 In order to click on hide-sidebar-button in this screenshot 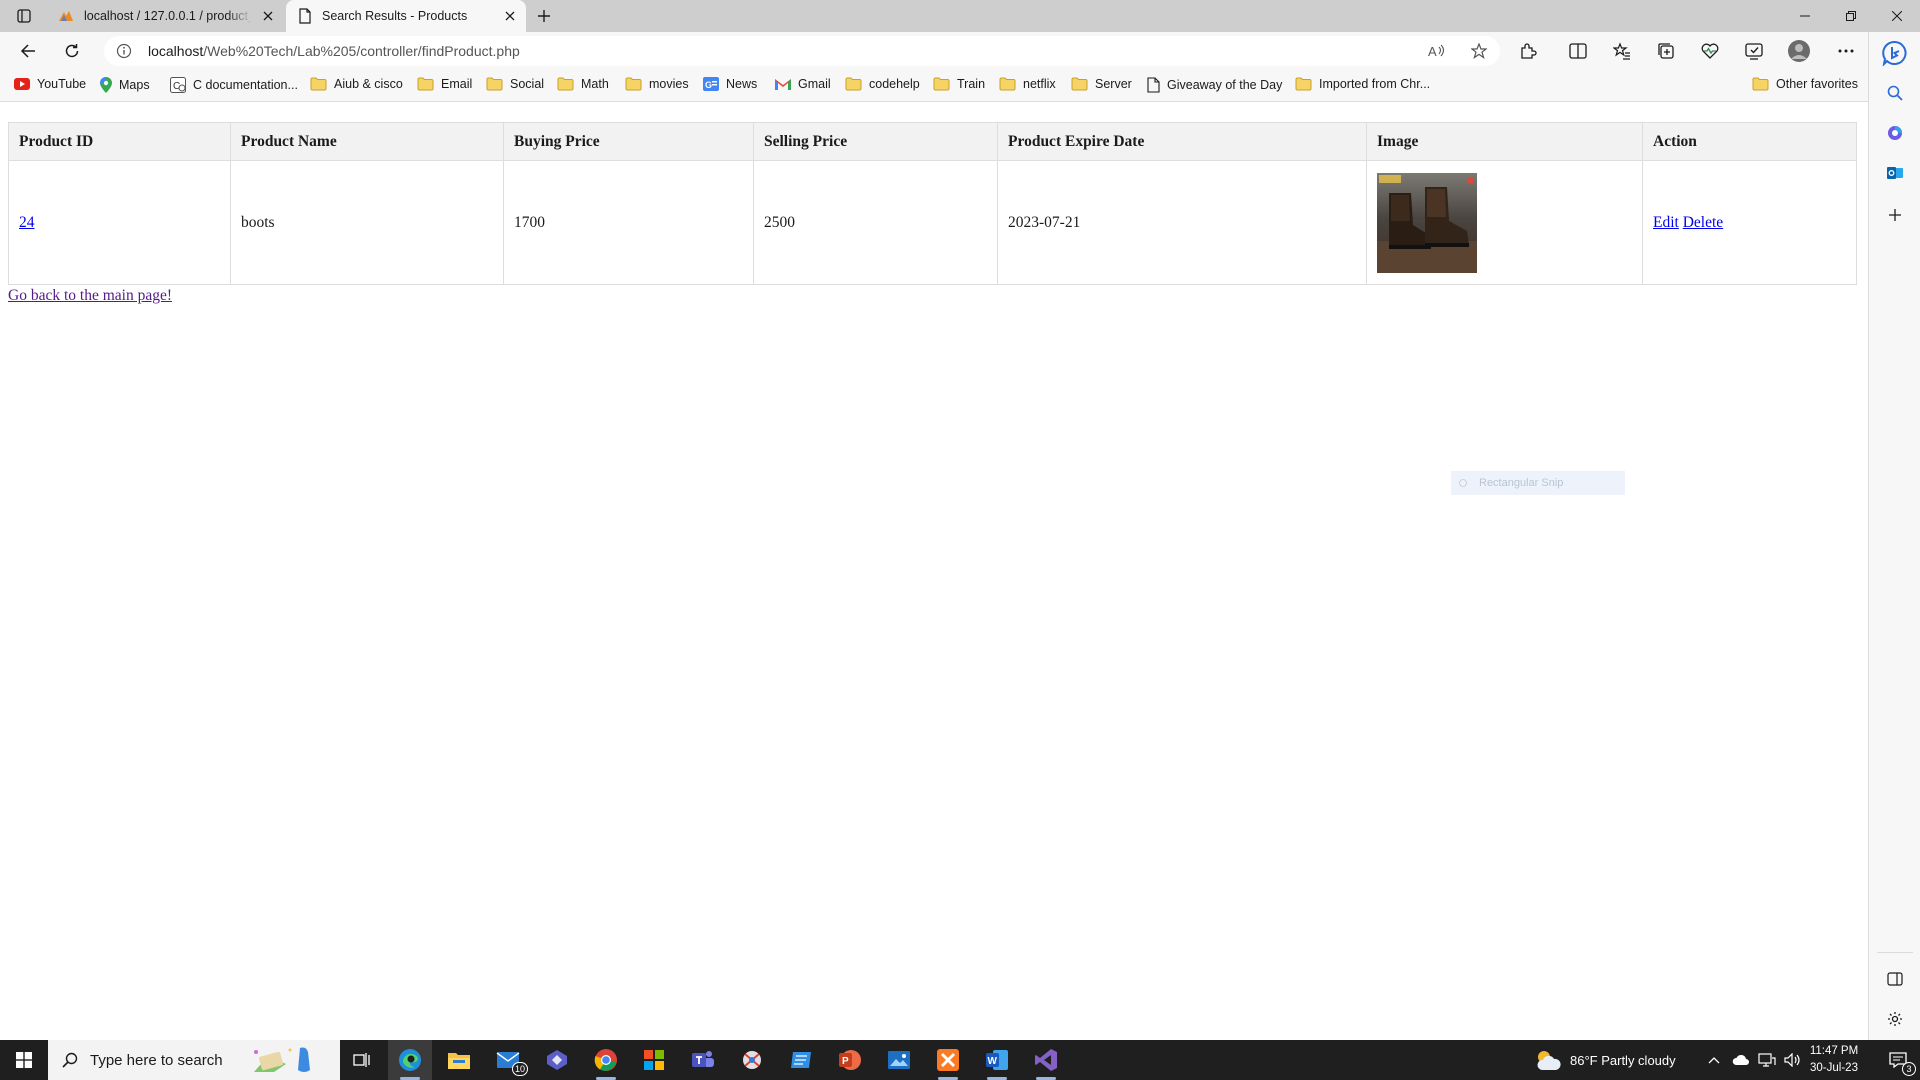, I will do `click(1895, 979)`.